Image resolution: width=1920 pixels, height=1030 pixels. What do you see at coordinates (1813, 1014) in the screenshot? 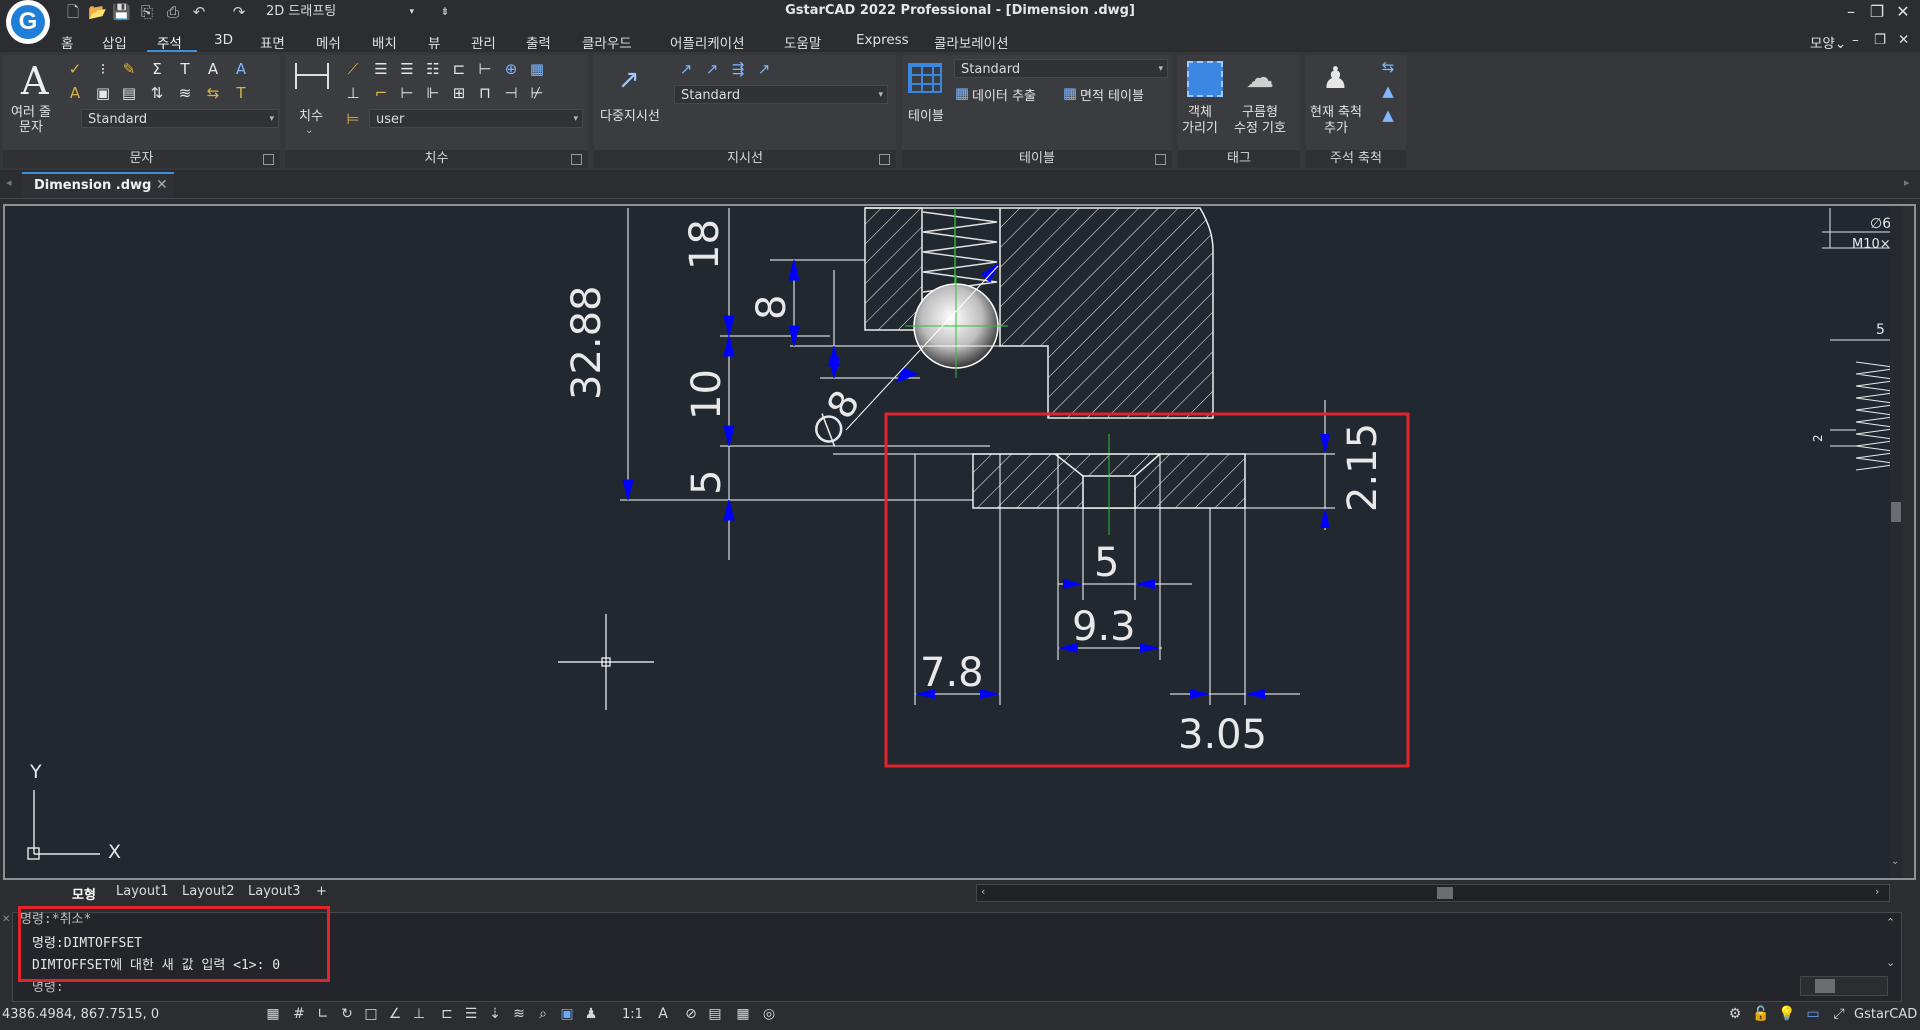
I see `hardware-accel-icon: ▭` at bounding box center [1813, 1014].